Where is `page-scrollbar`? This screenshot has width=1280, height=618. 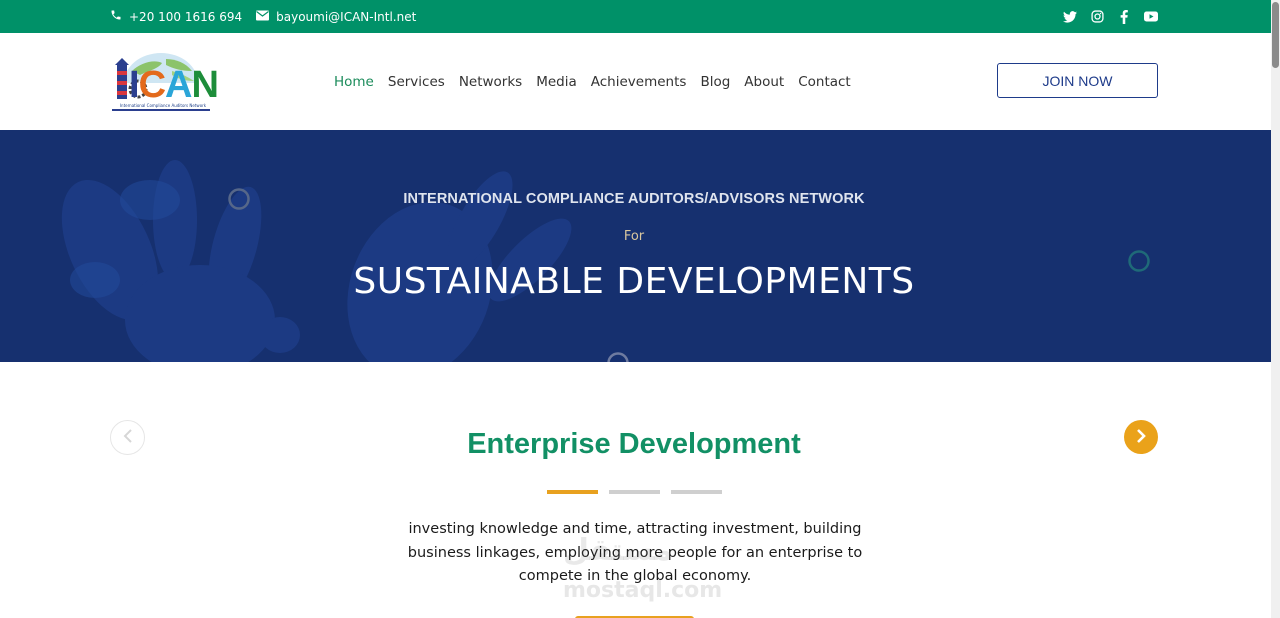
page-scrollbar is located at coordinates (1275, 309).